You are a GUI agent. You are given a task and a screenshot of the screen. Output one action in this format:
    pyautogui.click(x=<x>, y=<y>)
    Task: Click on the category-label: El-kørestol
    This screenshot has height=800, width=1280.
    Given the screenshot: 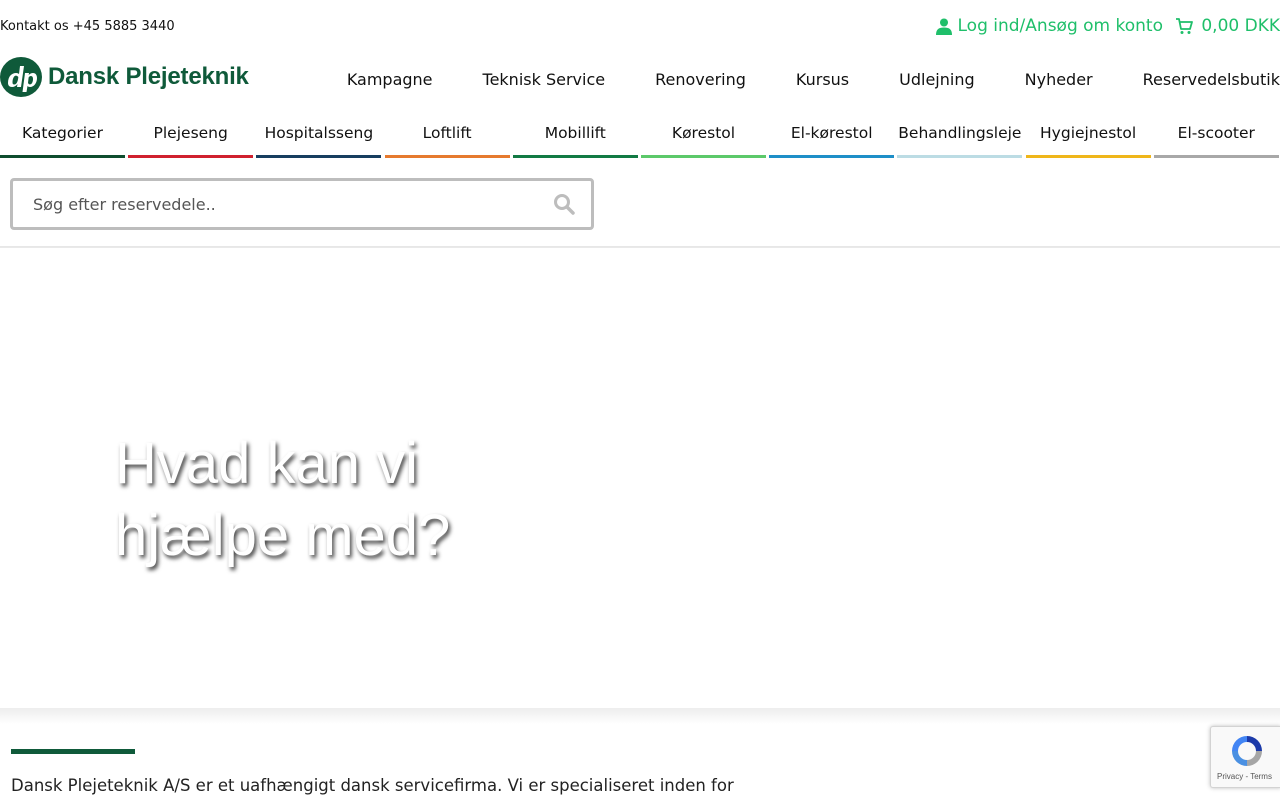 What is the action you would take?
    pyautogui.click(x=831, y=133)
    